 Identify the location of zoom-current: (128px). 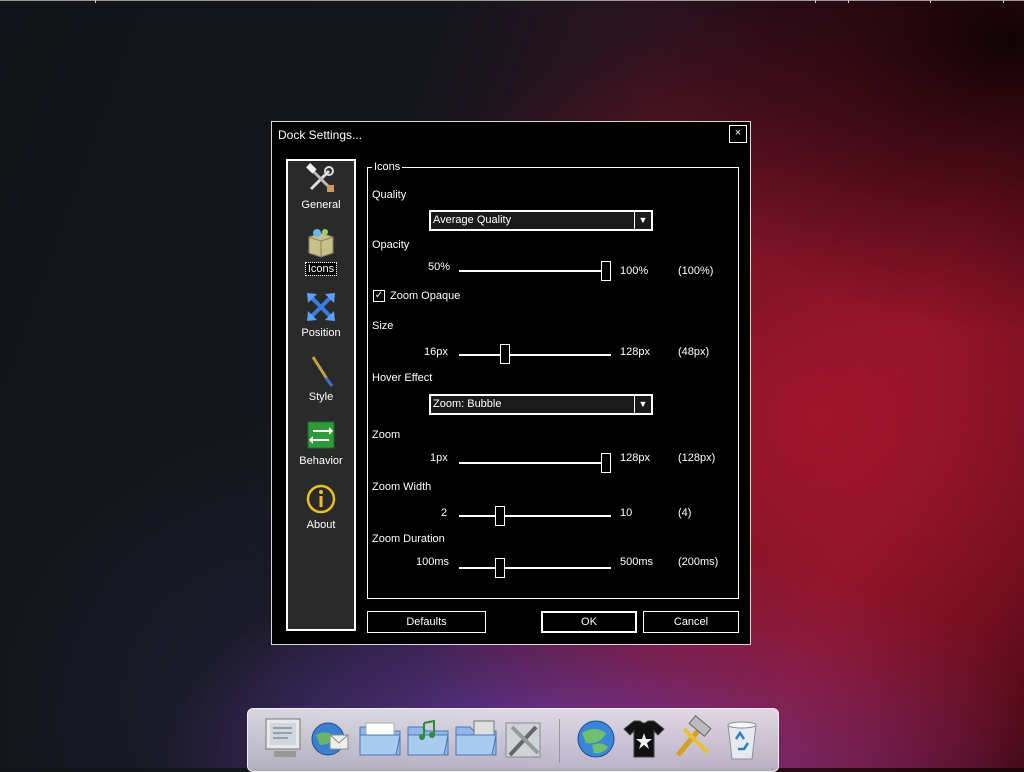
(697, 458).